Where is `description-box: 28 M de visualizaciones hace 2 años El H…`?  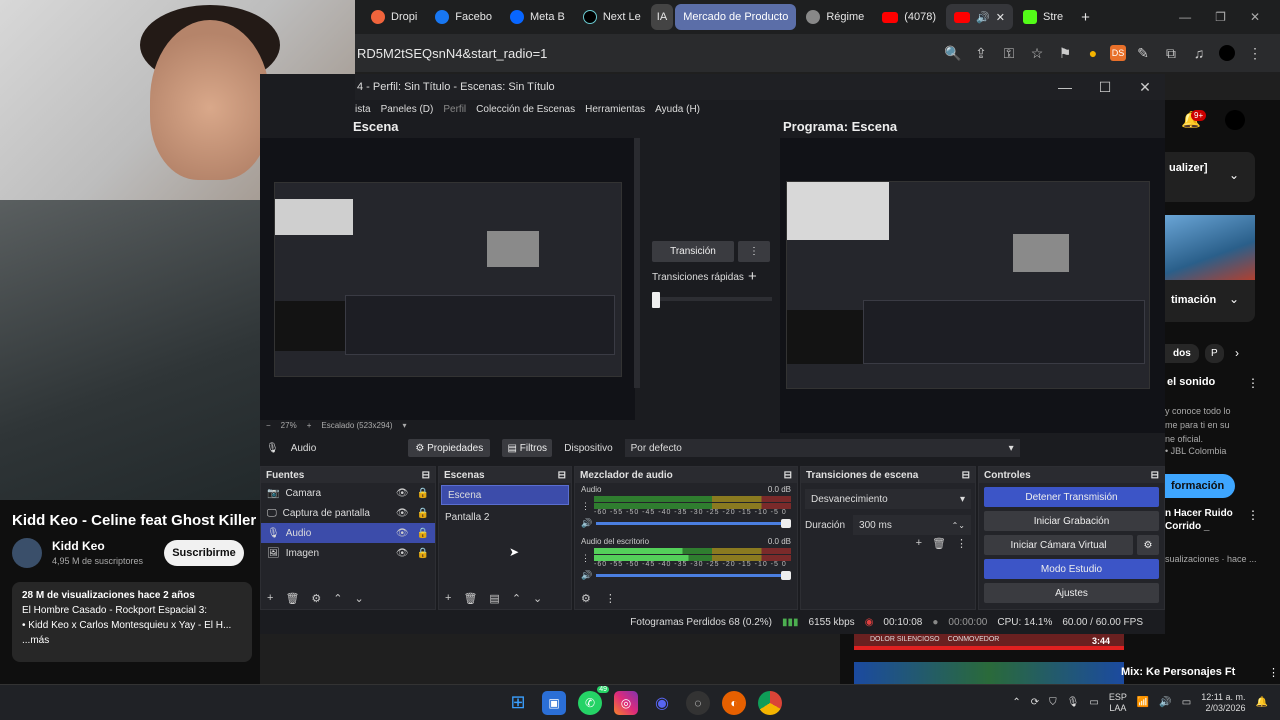 description-box: 28 M de visualizaciones hace 2 años El H… is located at coordinates (132, 622).